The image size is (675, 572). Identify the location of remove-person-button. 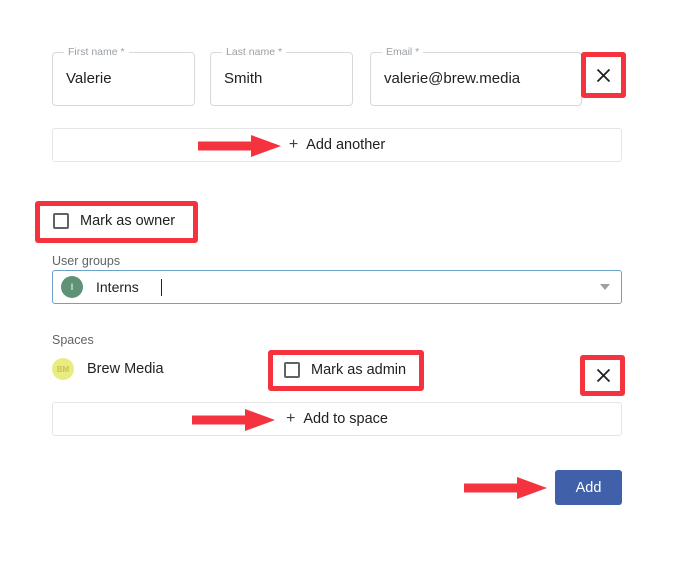
(603, 75).